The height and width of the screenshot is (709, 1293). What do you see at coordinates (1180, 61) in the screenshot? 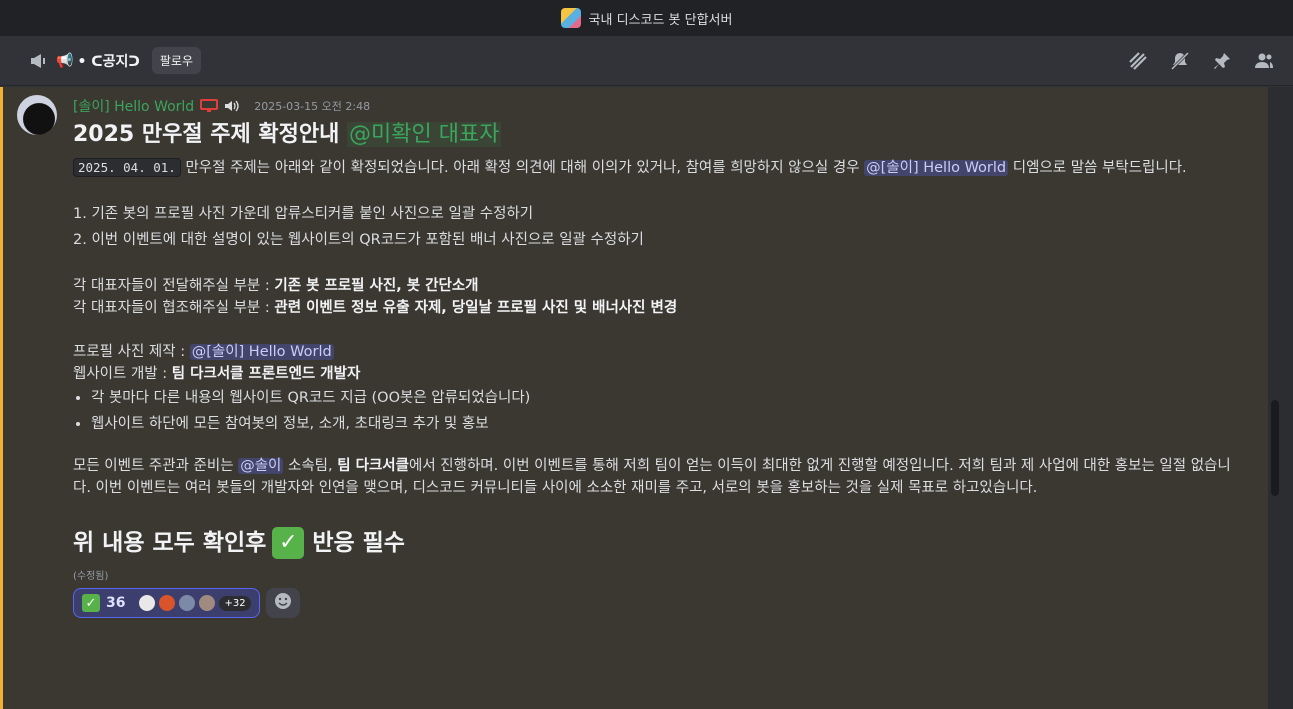
I see `mute-notifications-icon` at bounding box center [1180, 61].